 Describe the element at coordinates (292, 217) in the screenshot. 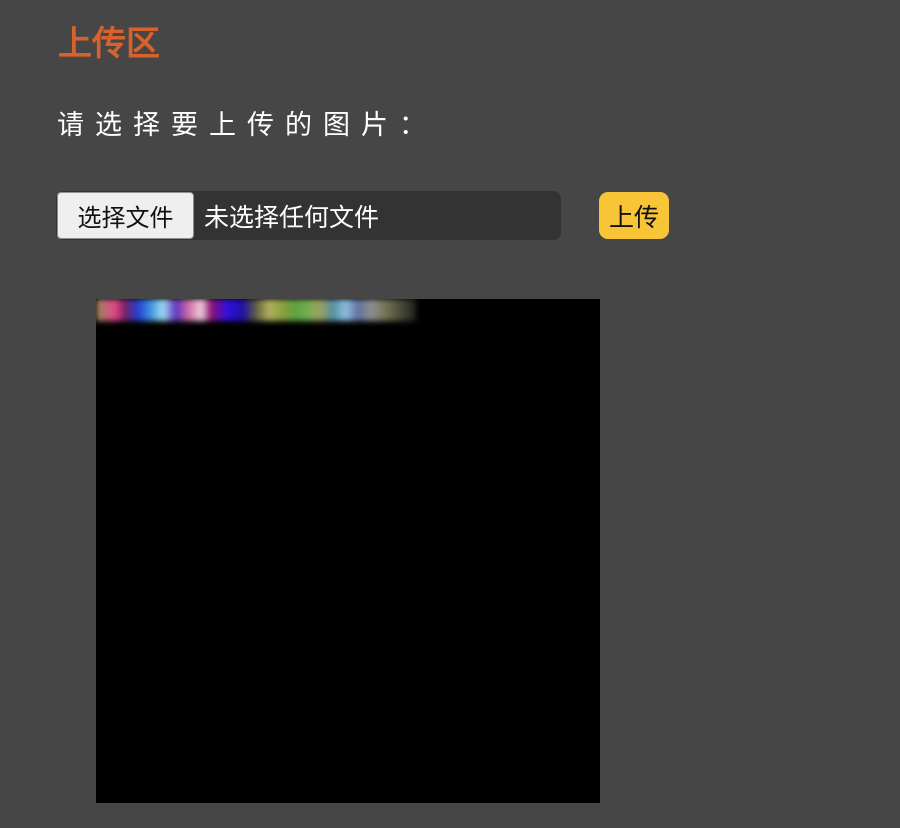

I see `file-status-text: 未选择任何文件` at that location.